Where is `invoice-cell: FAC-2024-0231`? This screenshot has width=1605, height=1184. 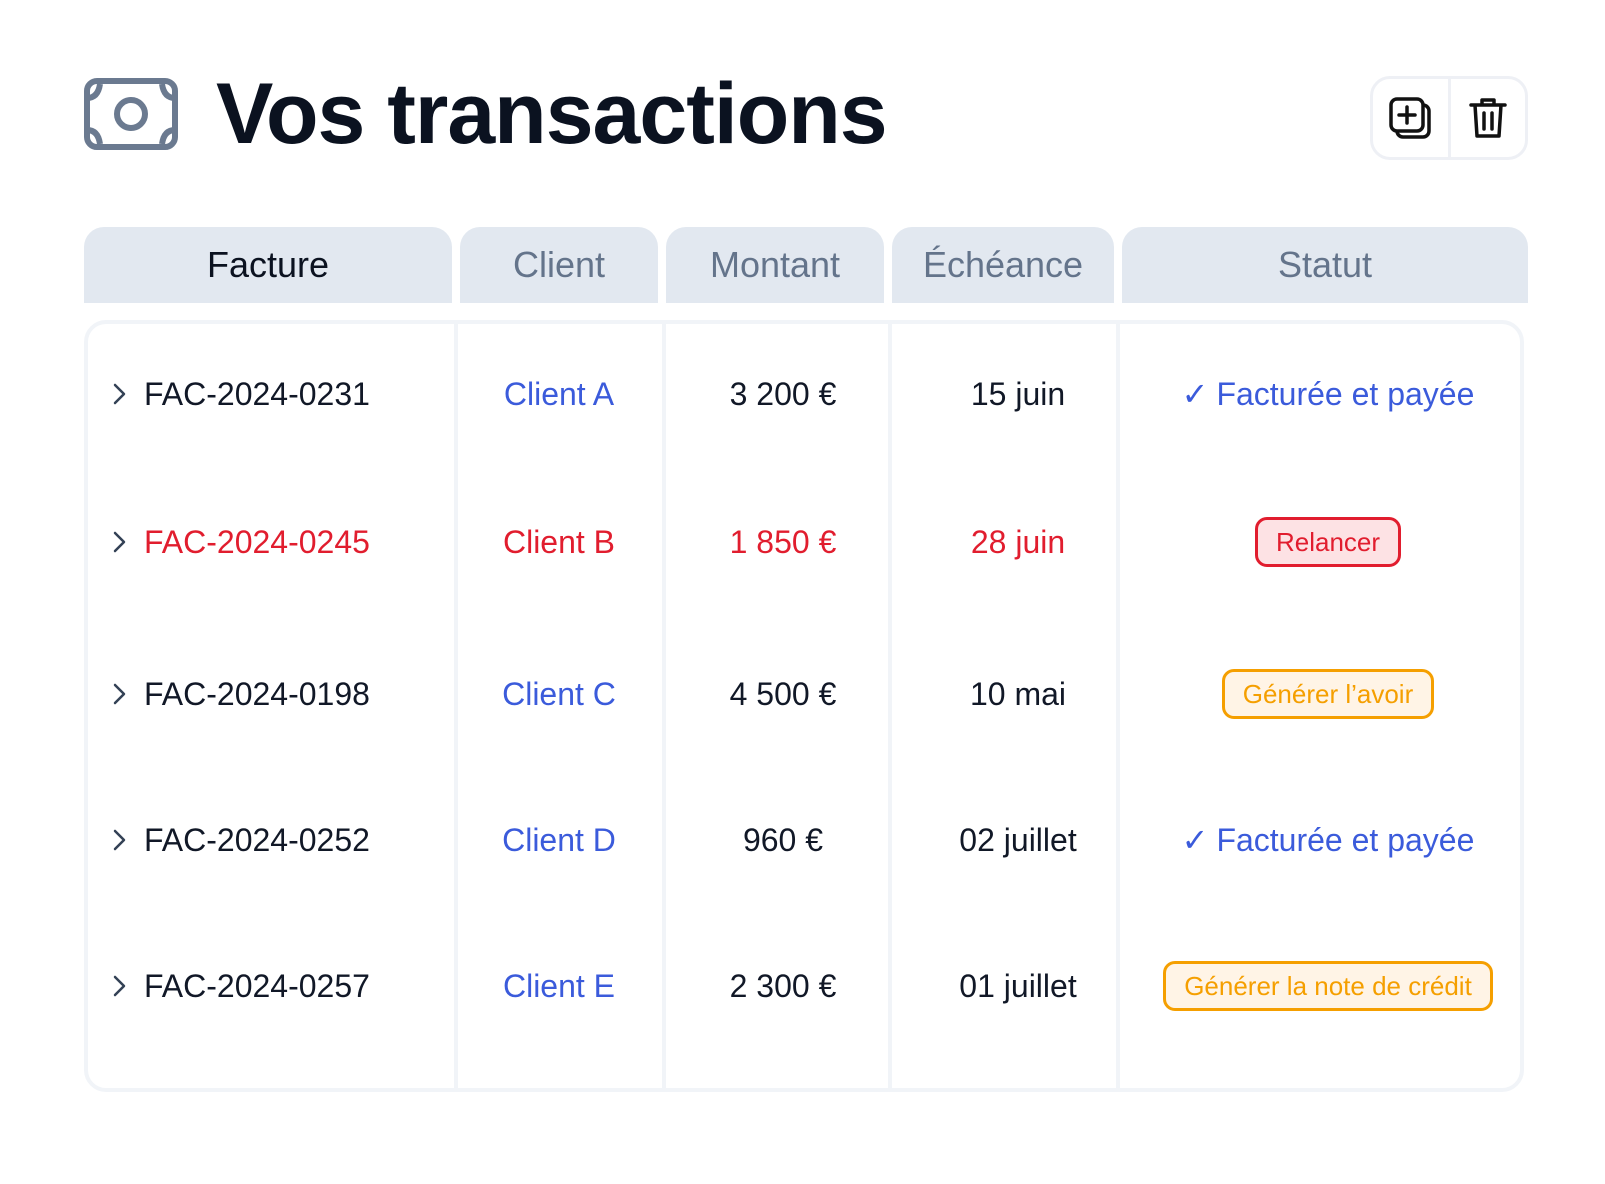
invoice-cell: FAC-2024-0231 is located at coordinates (276, 394).